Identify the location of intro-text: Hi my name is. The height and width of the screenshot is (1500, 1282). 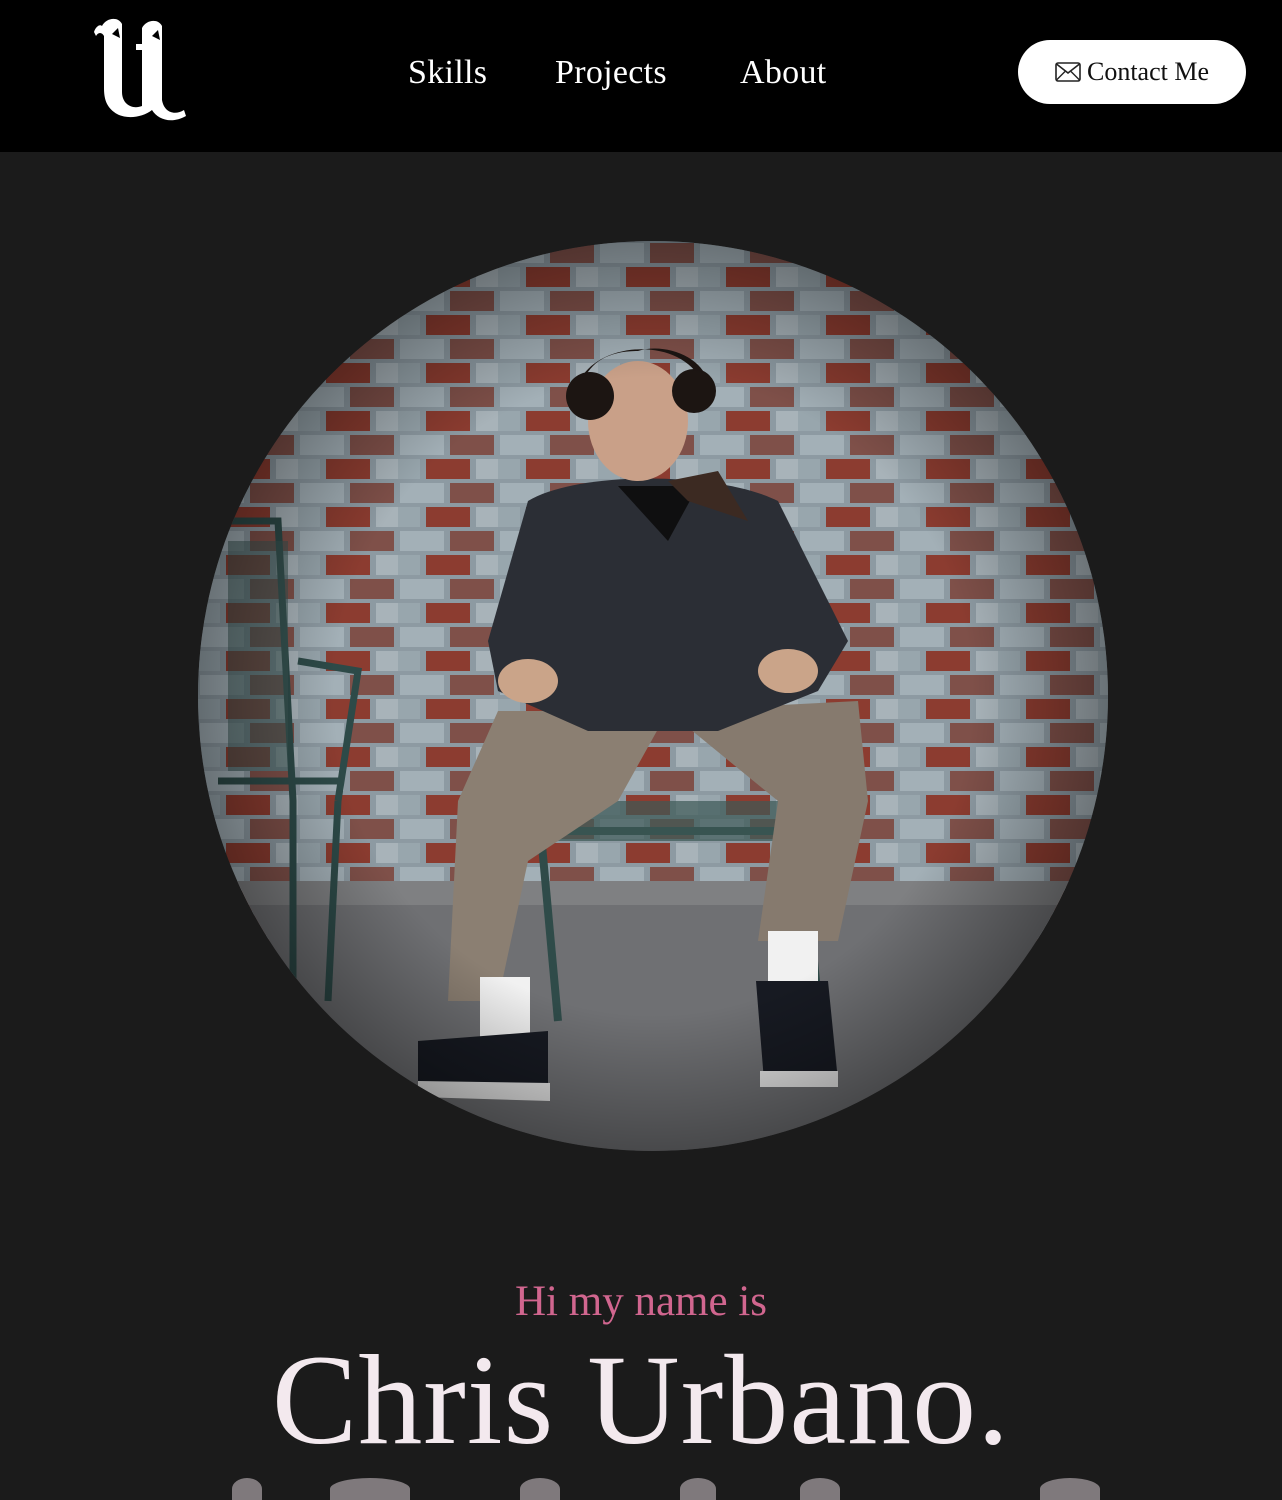
(641, 1301).